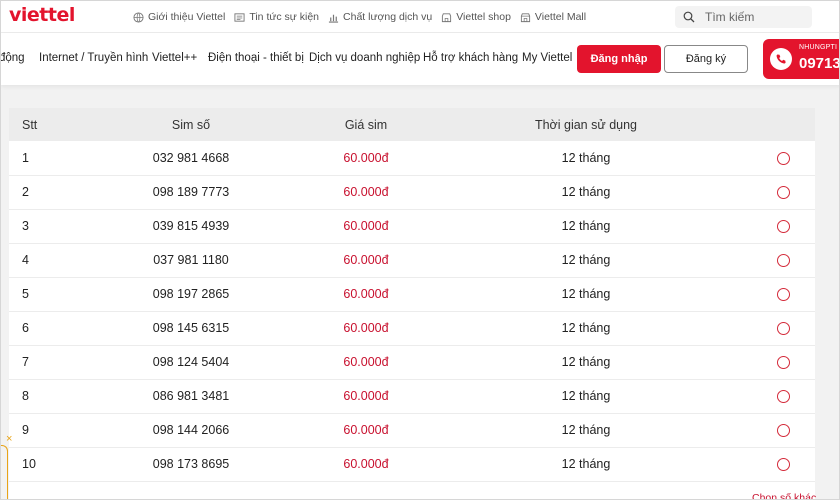 This screenshot has width=840, height=500. I want to click on nav-item-viettel-plus: Viettel++, so click(174, 58).